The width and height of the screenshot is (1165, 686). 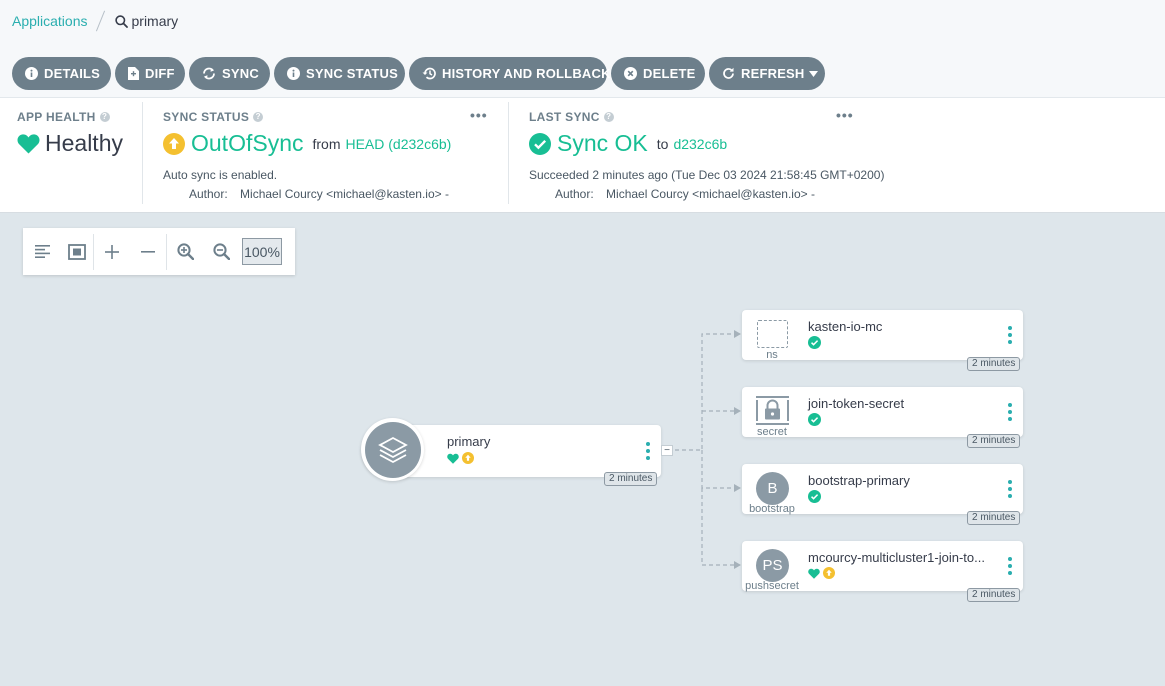 I want to click on layers-icon, so click(x=392, y=449).